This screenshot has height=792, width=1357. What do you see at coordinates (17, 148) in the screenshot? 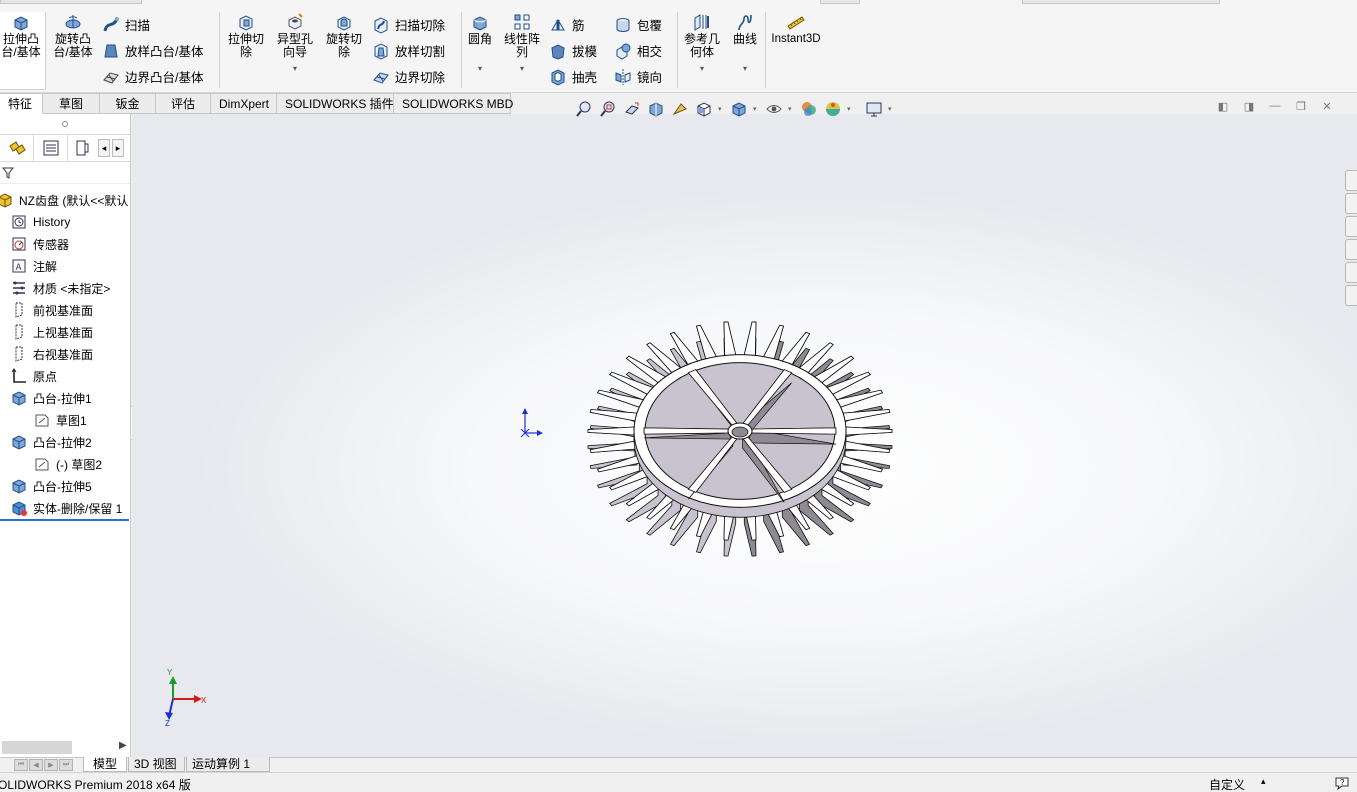
I see `tab-feature-tree` at bounding box center [17, 148].